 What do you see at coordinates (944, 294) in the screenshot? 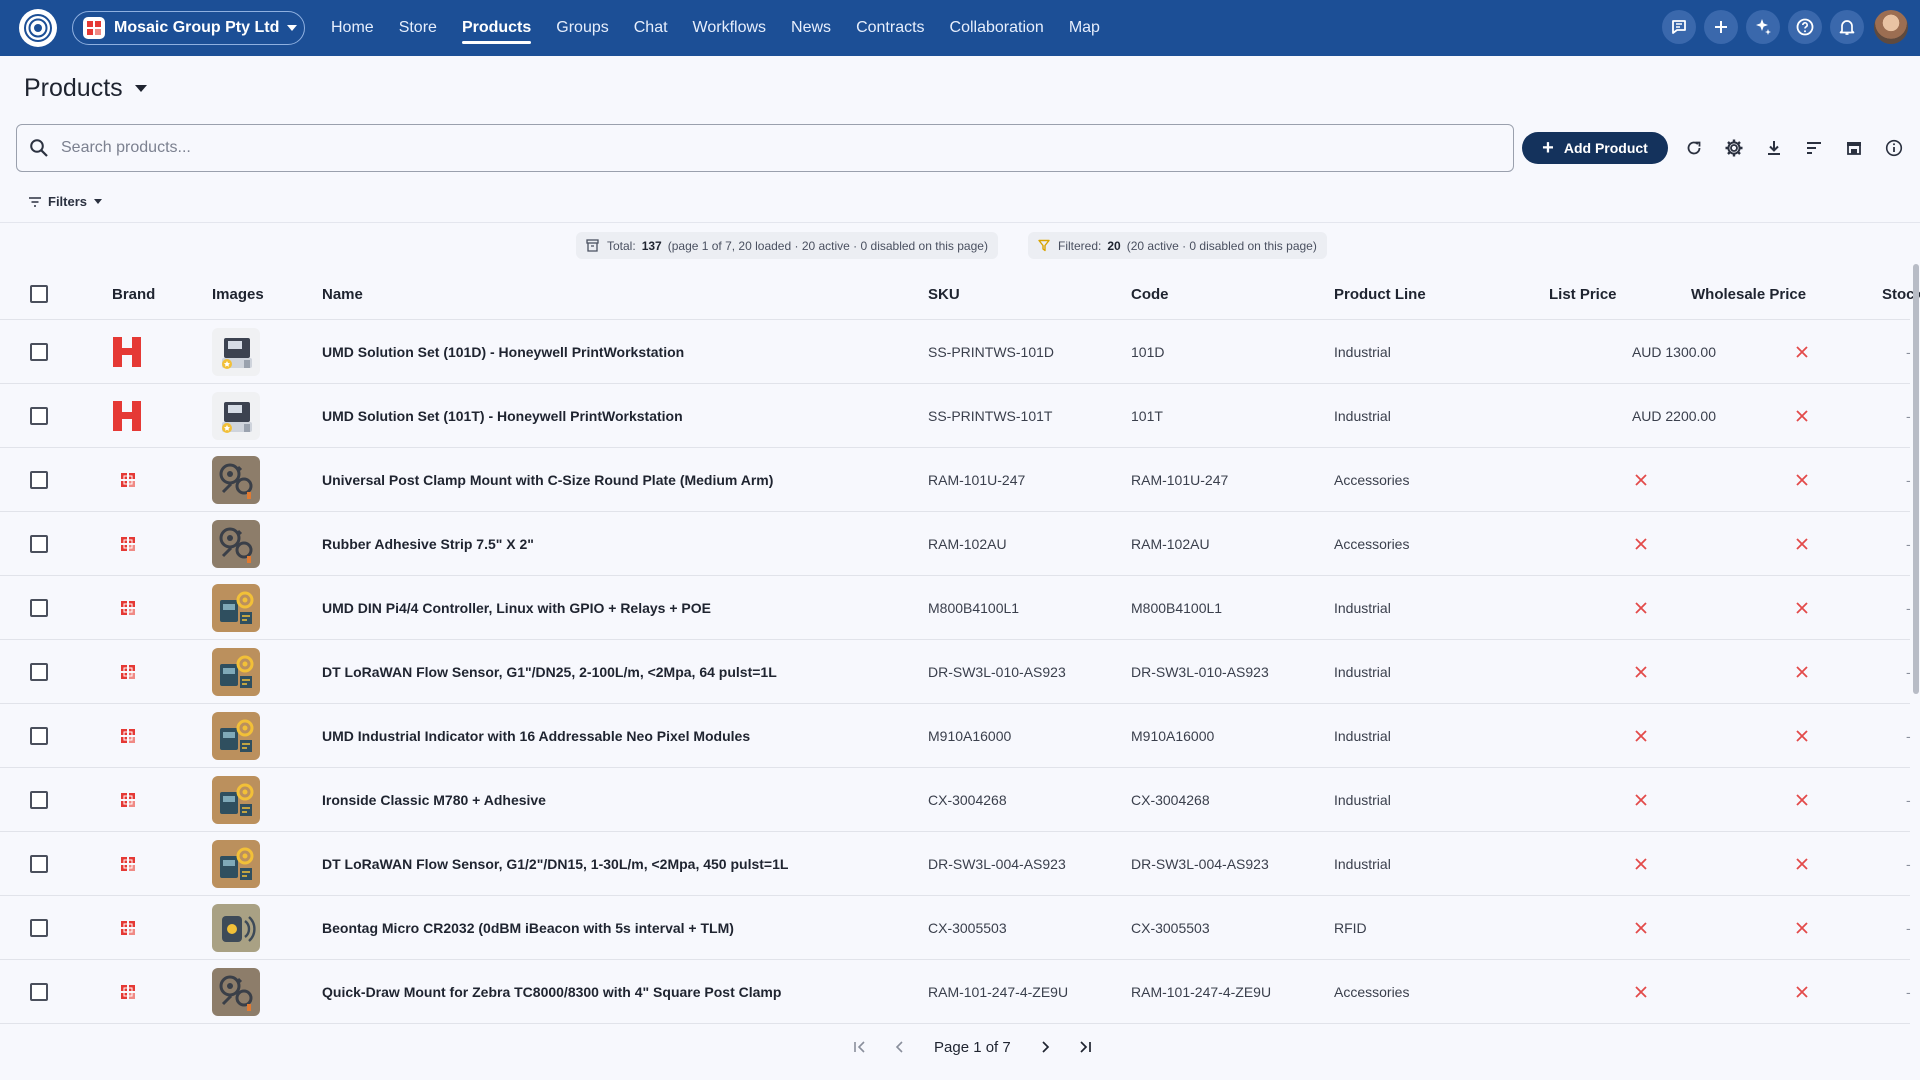
I see `column-sku: SKU` at bounding box center [944, 294].